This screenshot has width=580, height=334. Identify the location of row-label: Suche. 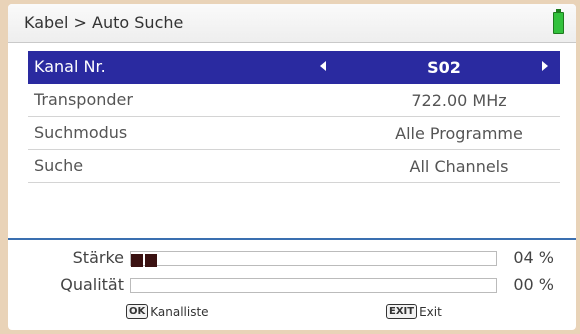
(59, 165).